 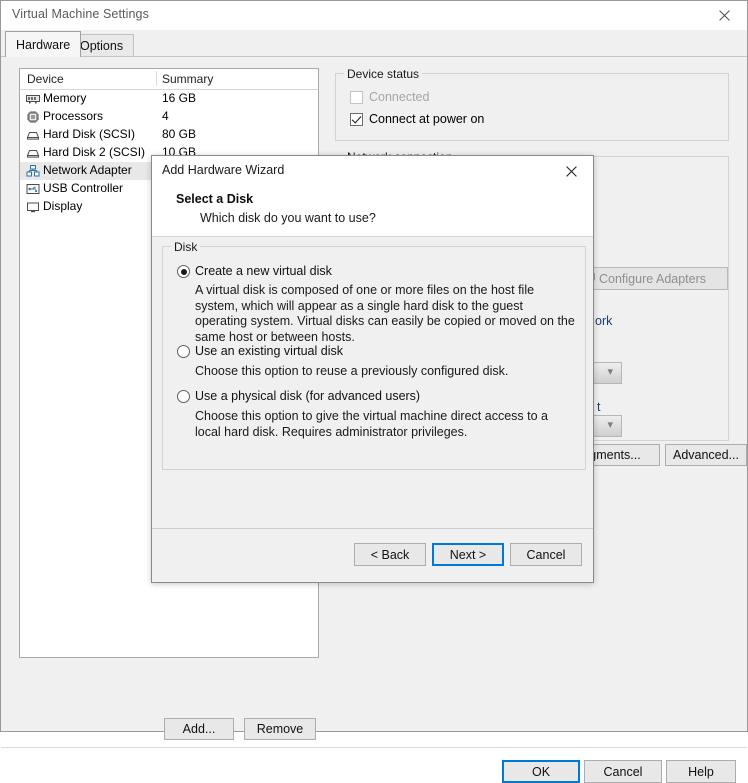 I want to click on device-name: Hard Disk (SCSI), so click(x=89, y=134).